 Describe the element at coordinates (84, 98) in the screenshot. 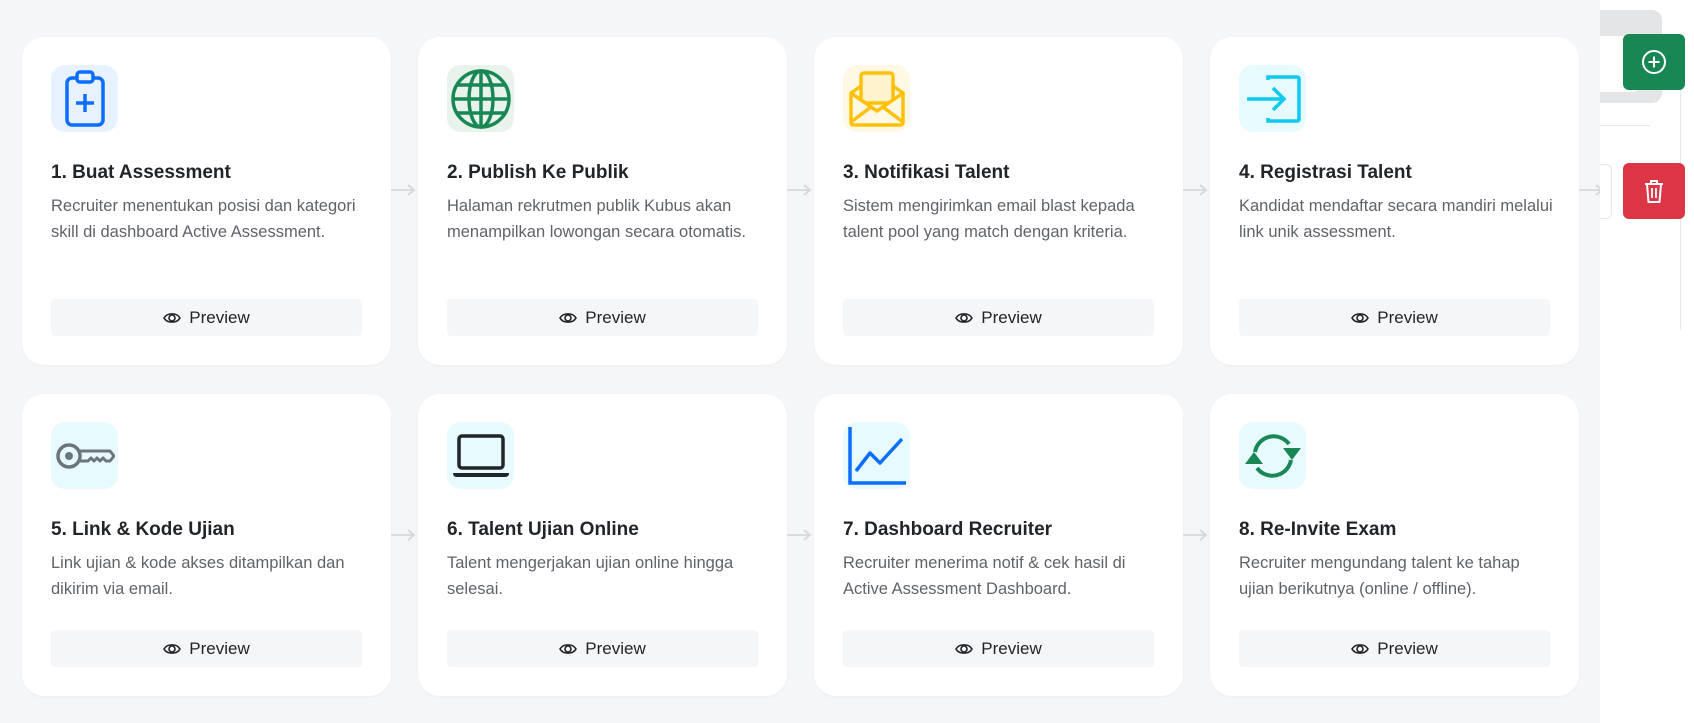

I see `clipboard-plus-icon` at that location.